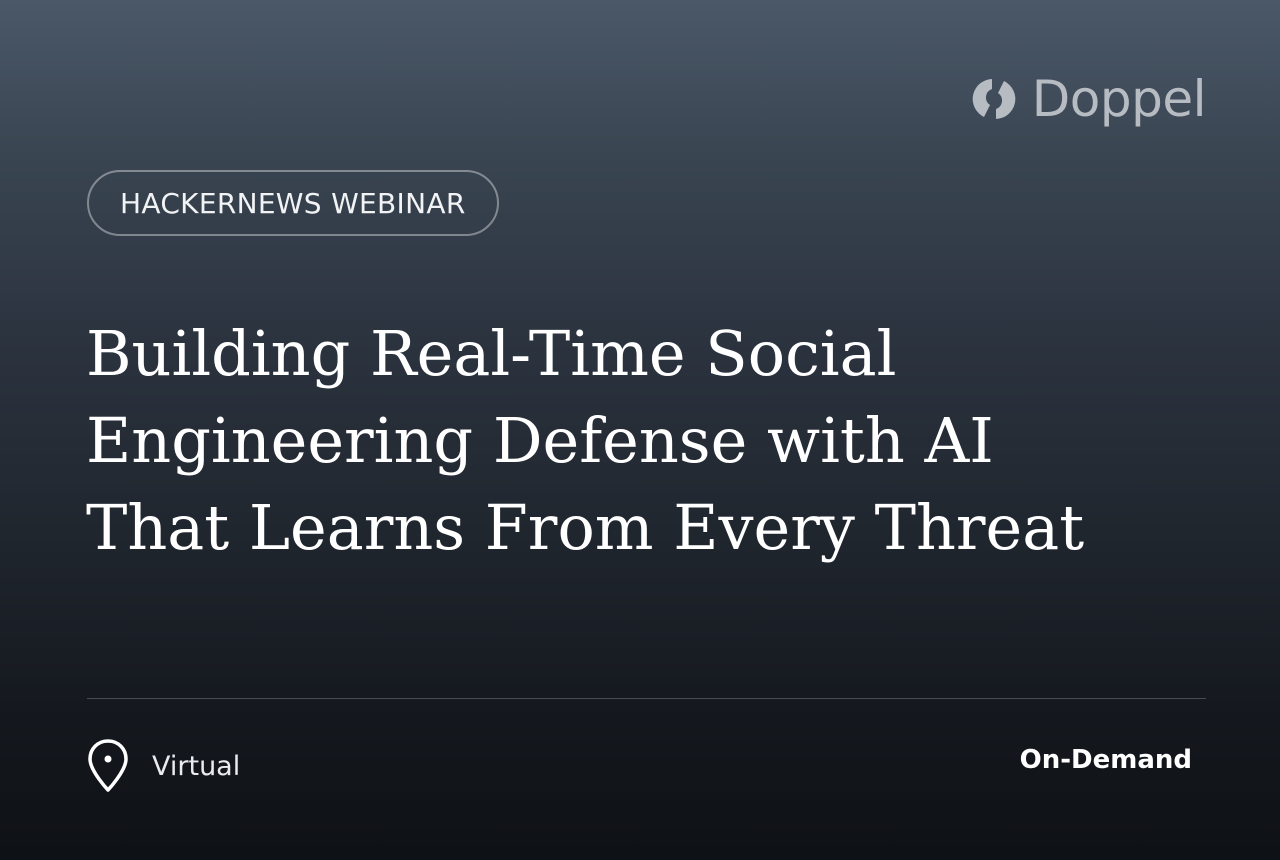 The width and height of the screenshot is (1280, 860). I want to click on title-line: That Learns From Every Threat, so click(585, 527).